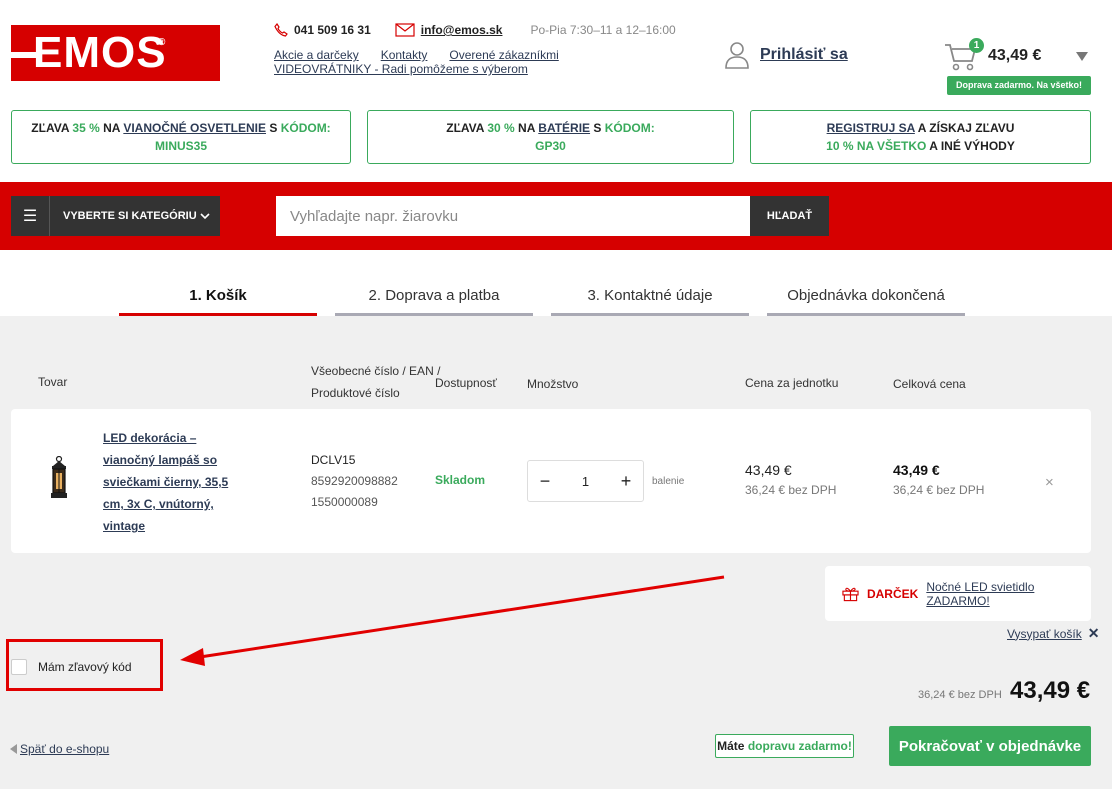 This screenshot has height=789, width=1112. What do you see at coordinates (892, 593) in the screenshot?
I see `gift-label: DARČEK` at bounding box center [892, 593].